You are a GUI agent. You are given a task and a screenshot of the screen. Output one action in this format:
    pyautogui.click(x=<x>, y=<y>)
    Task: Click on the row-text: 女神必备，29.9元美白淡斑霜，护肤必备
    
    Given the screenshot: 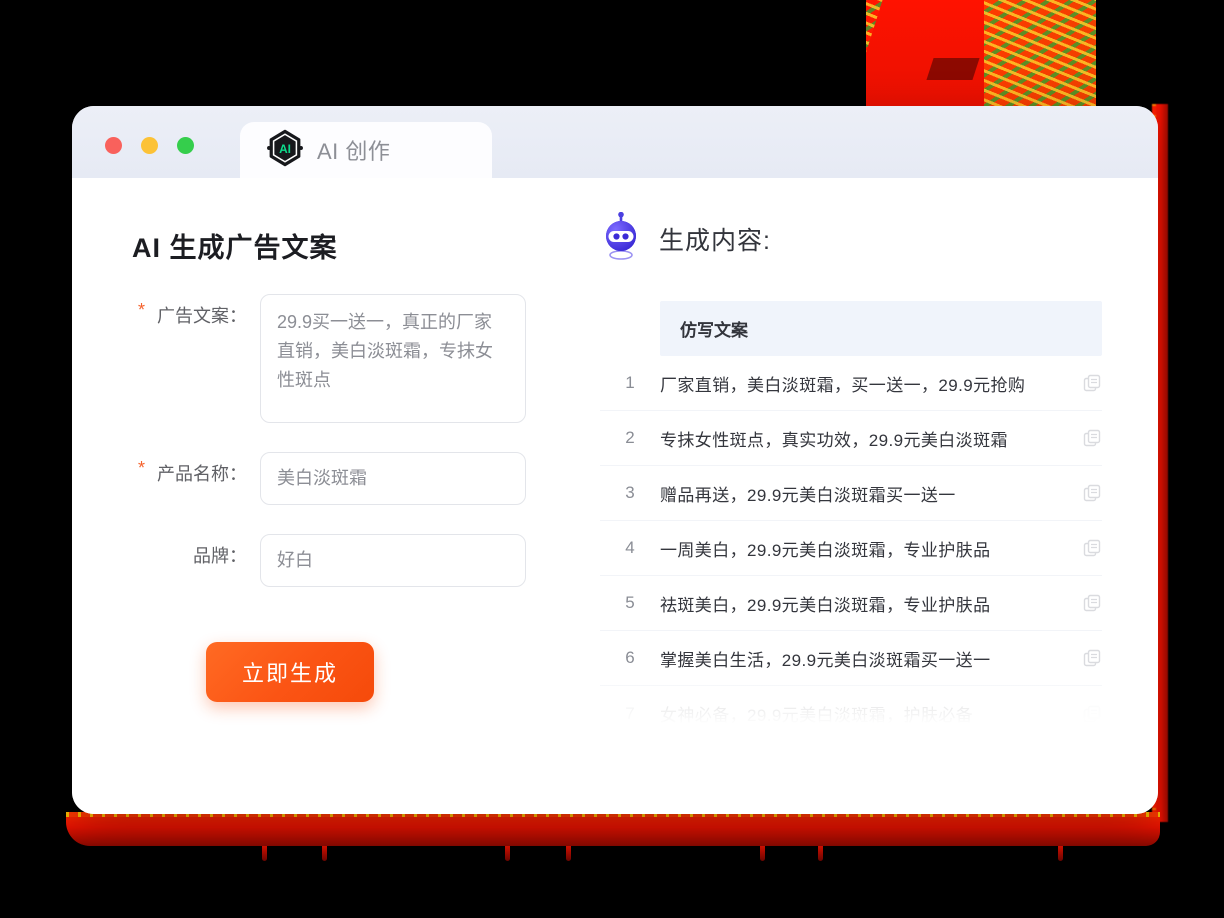 What is the action you would take?
    pyautogui.click(x=817, y=715)
    